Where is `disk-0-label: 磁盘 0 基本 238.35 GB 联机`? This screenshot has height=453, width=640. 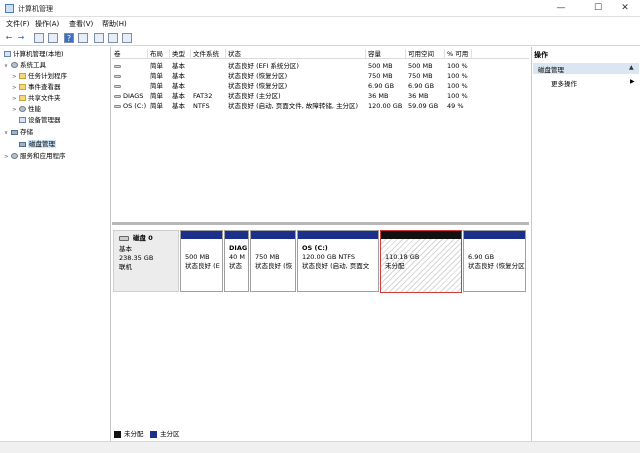 disk-0-label: 磁盘 0 基本 238.35 GB 联机 is located at coordinates (146, 261).